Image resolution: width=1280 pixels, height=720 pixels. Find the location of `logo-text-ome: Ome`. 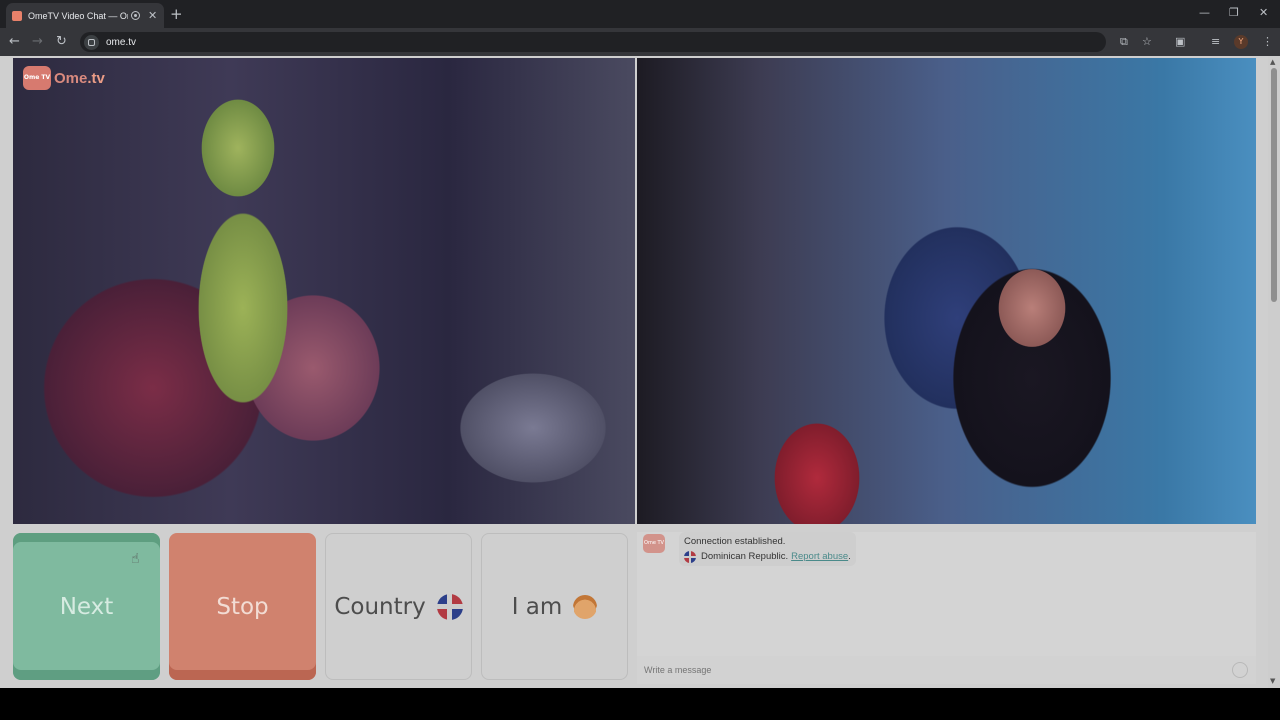

logo-text-ome: Ome is located at coordinates (71, 78).